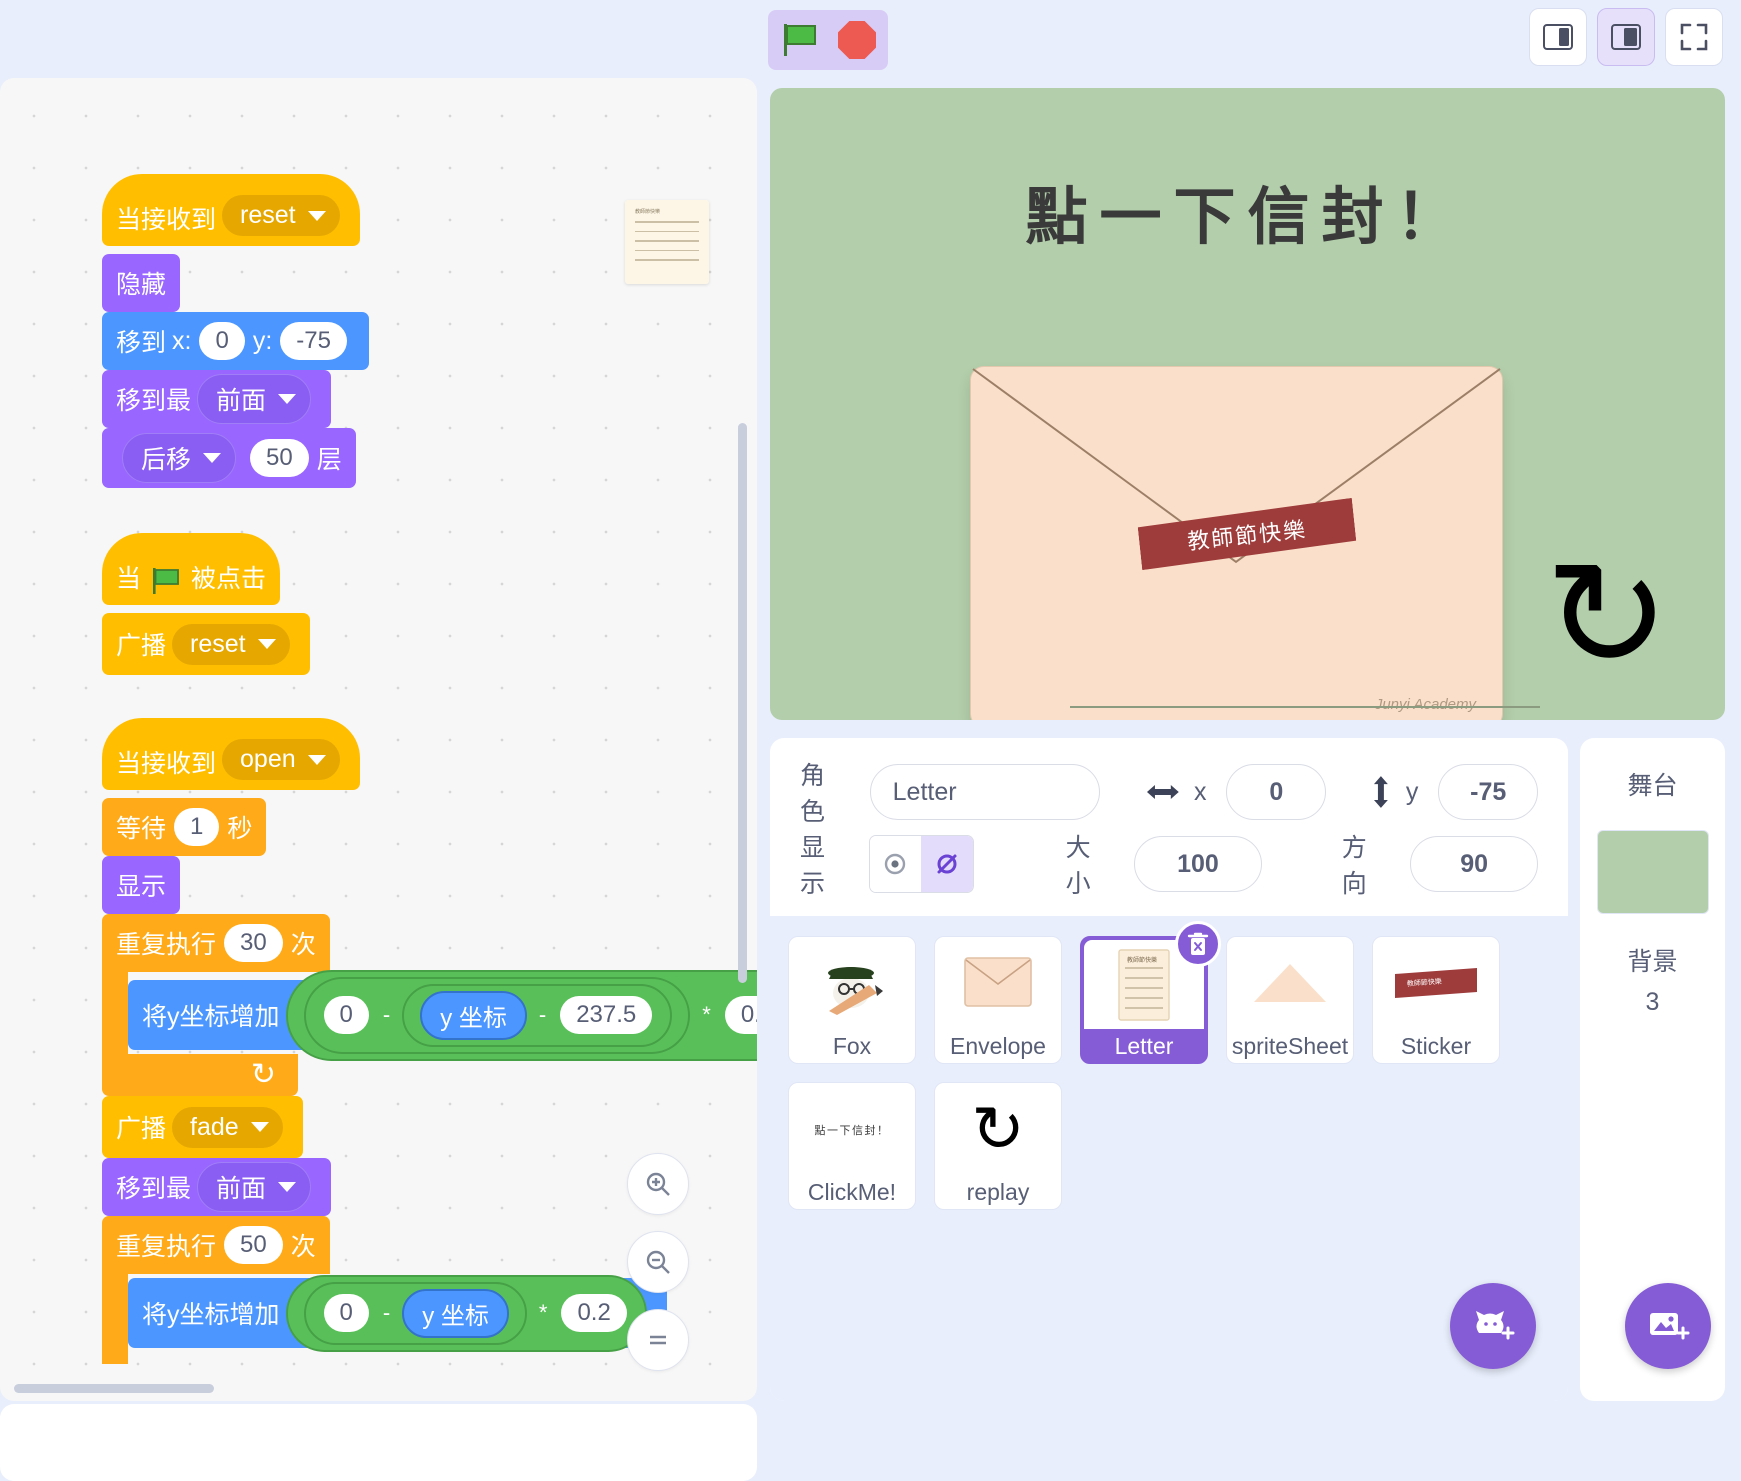  What do you see at coordinates (281, 215) in the screenshot?
I see `message-dropdown-reset: reset` at bounding box center [281, 215].